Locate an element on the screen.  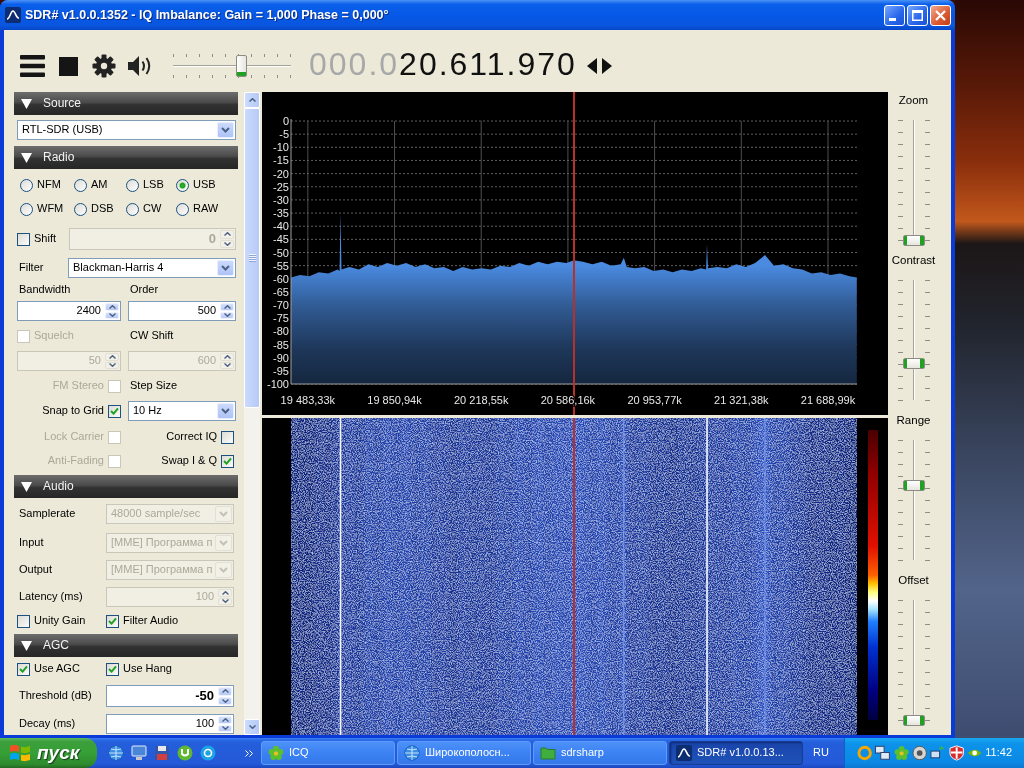
slider-label: Zoom is located at coordinates (913, 100).